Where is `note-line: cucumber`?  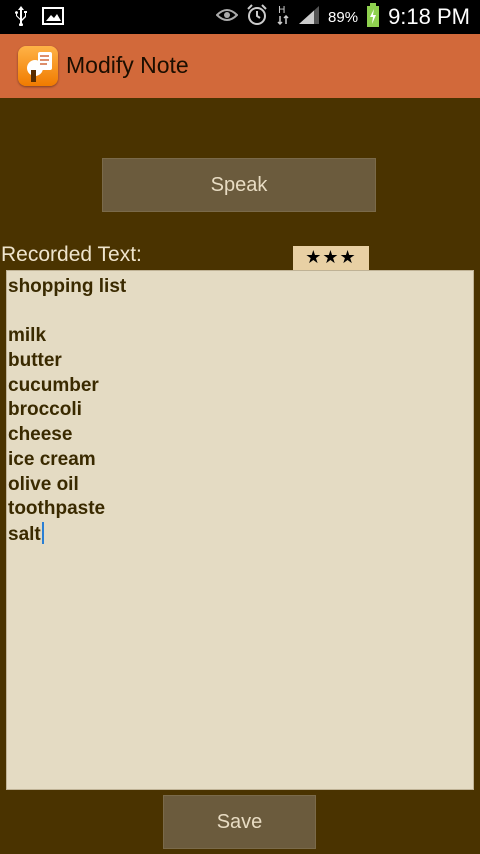
note-line: cucumber is located at coordinates (53, 385).